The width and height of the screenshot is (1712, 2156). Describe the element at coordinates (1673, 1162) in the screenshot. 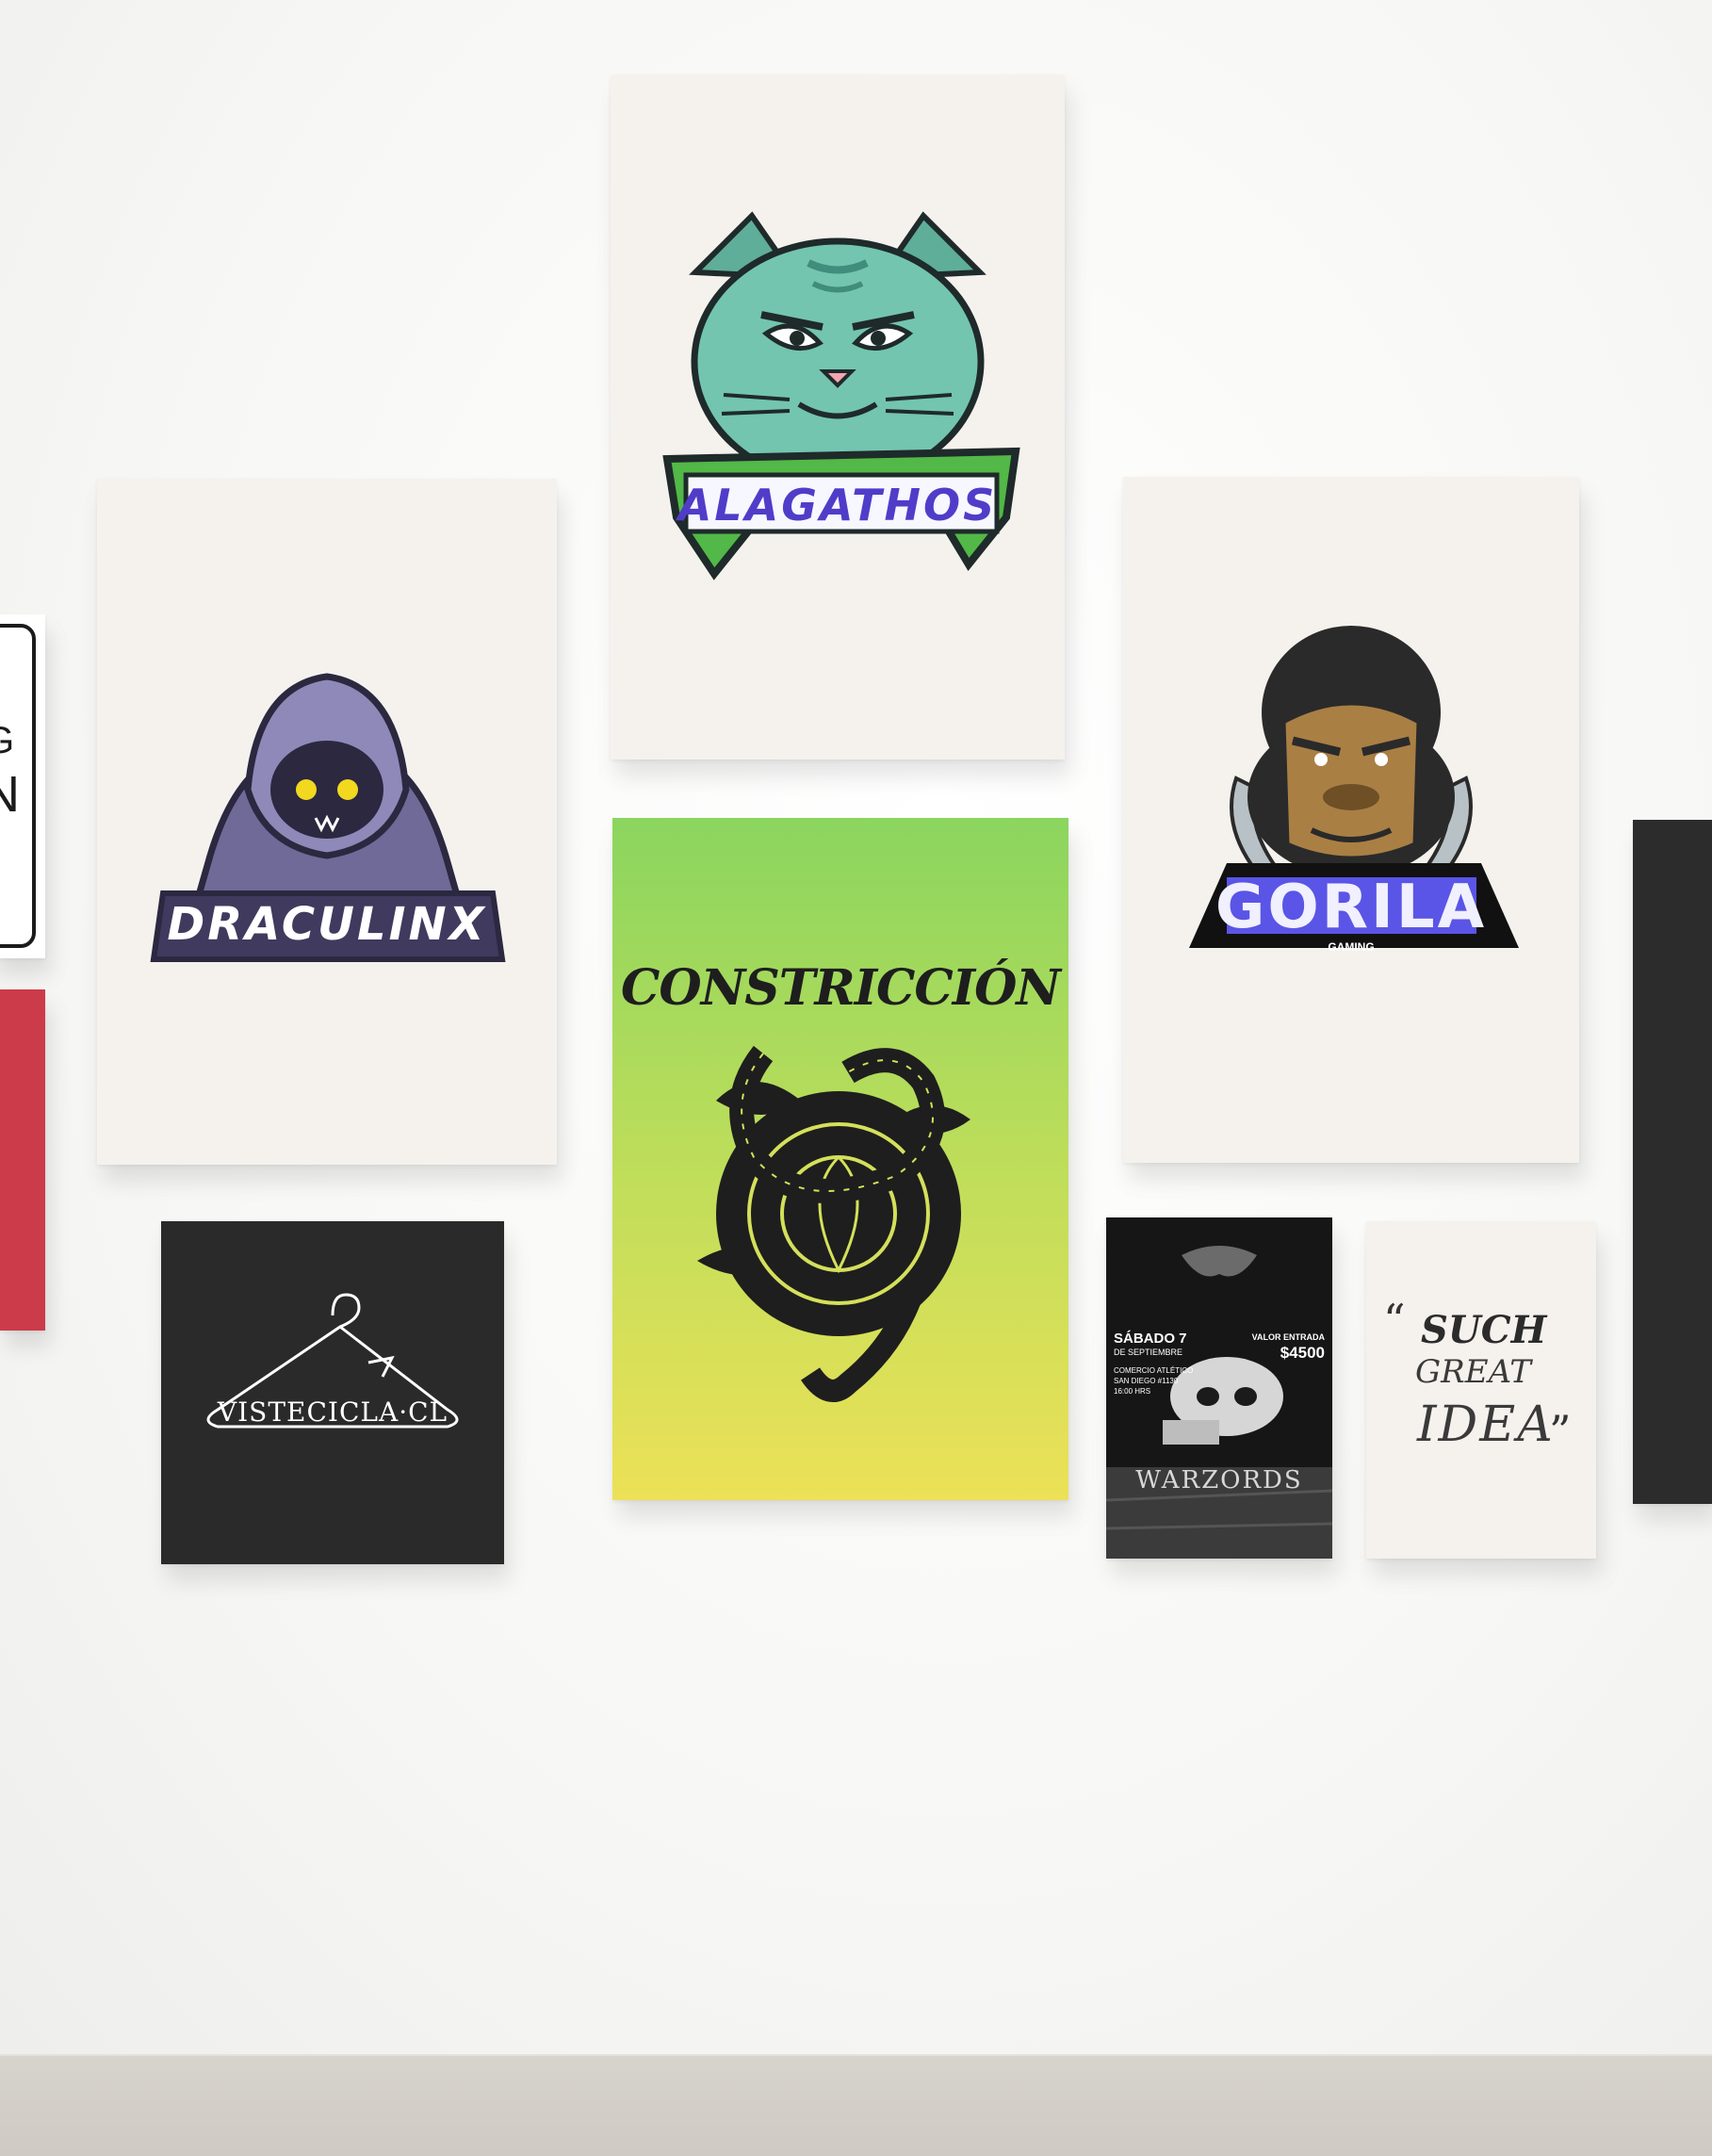

I see `right-black-panel` at that location.